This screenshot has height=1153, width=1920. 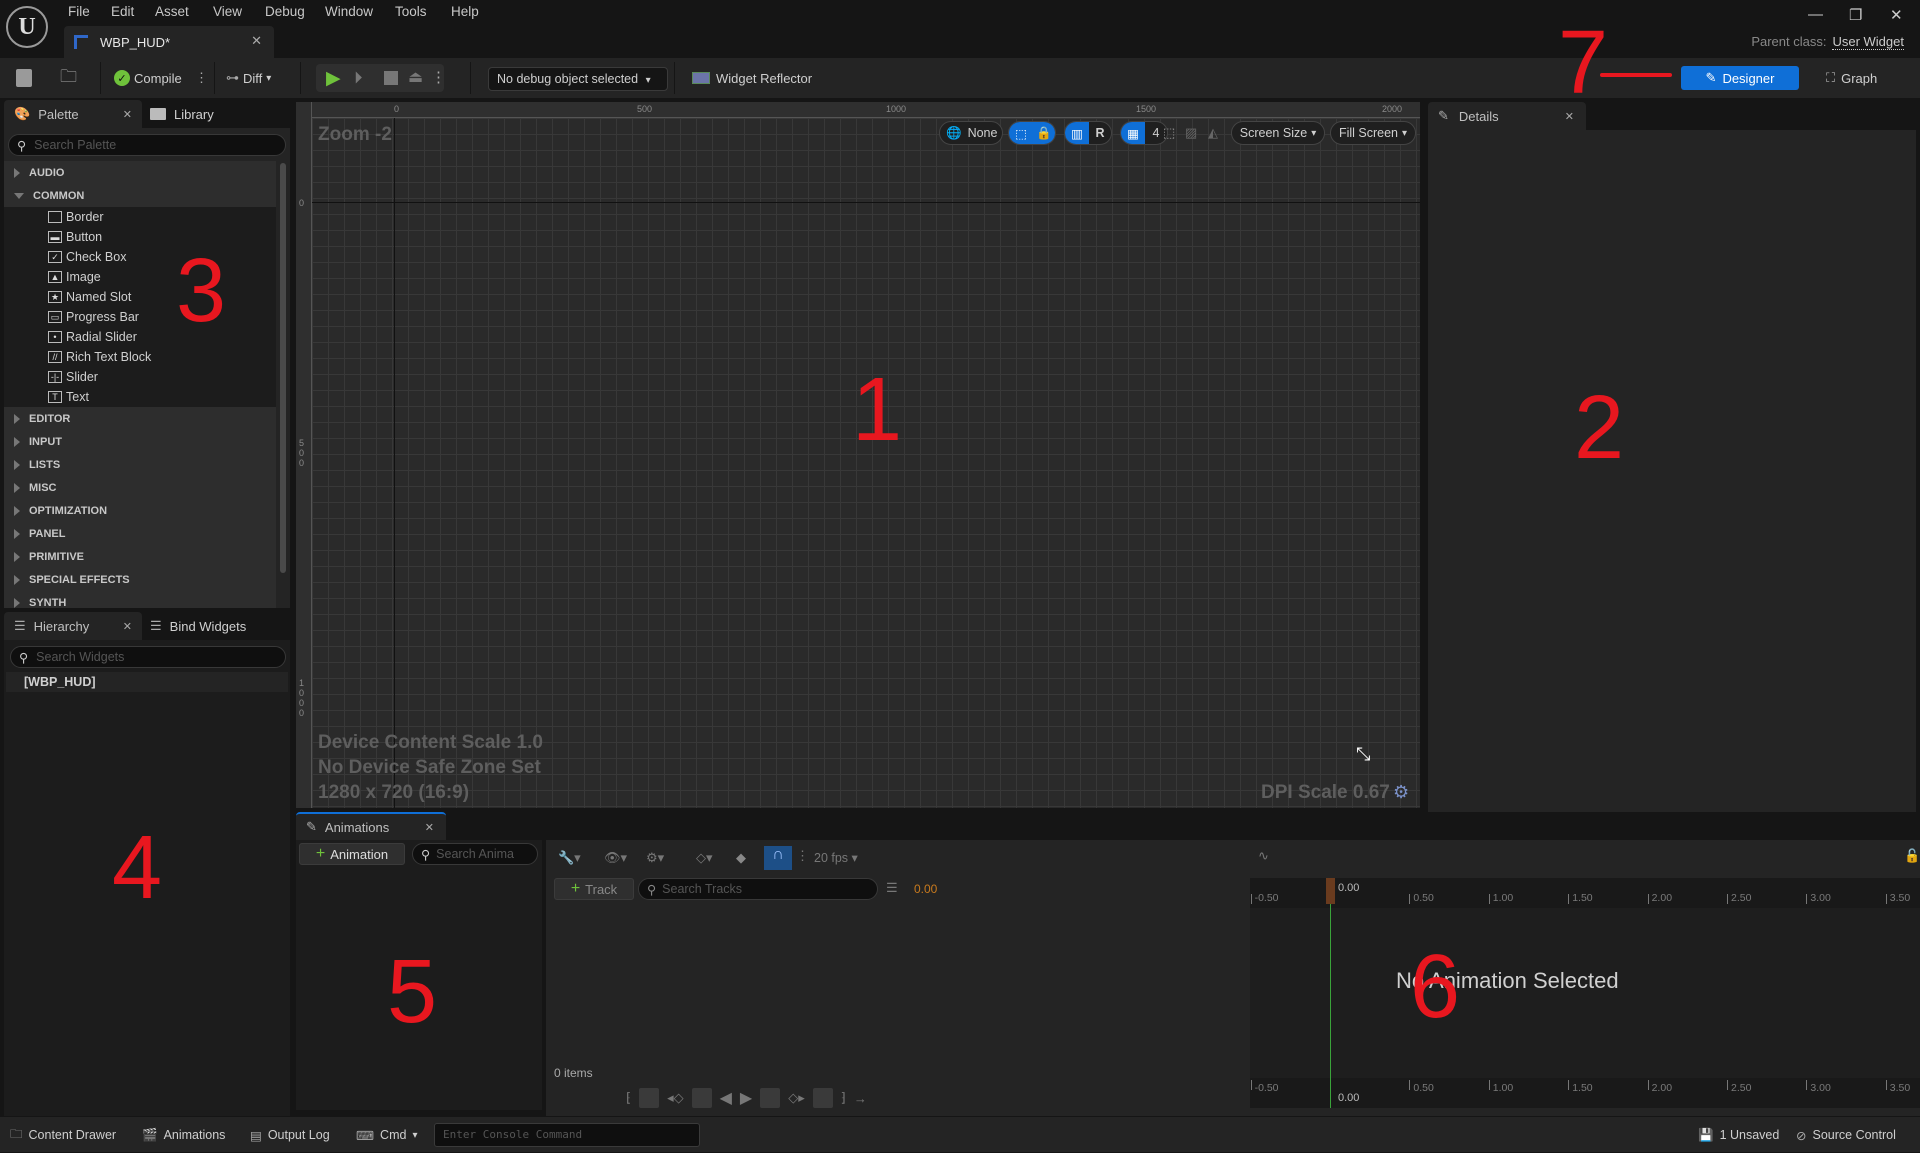 I want to click on palette-category-input: INPUT, so click(x=140, y=441).